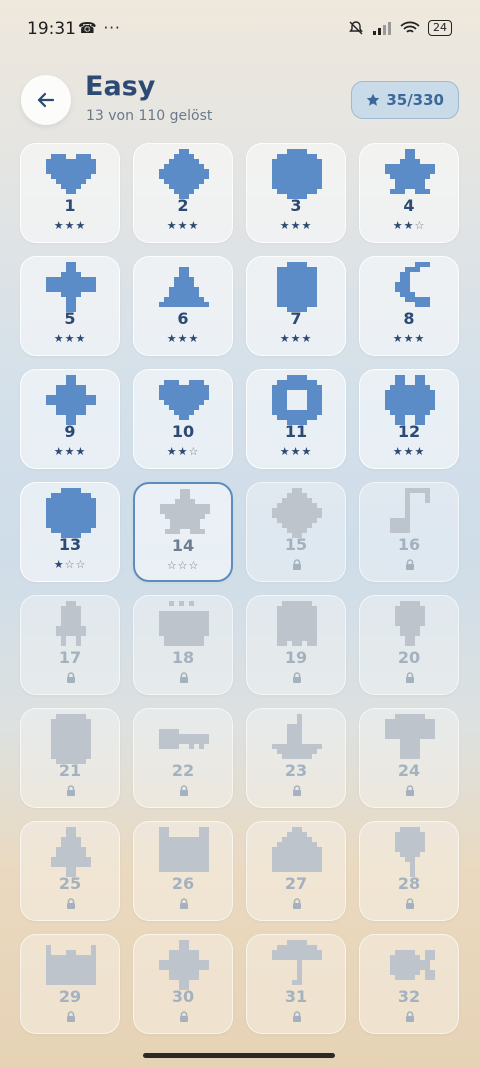  I want to click on puzzle-tile: 26, so click(183, 871).